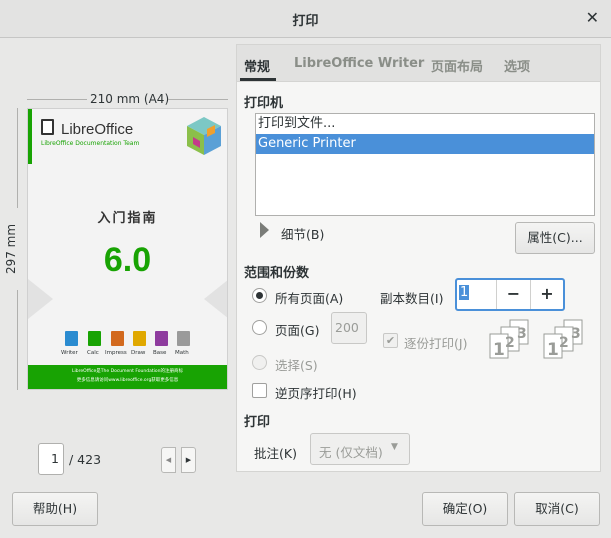 This screenshot has height=538, width=611. Describe the element at coordinates (264, 103) in the screenshot. I see `printer-section-title: 打印机` at that location.